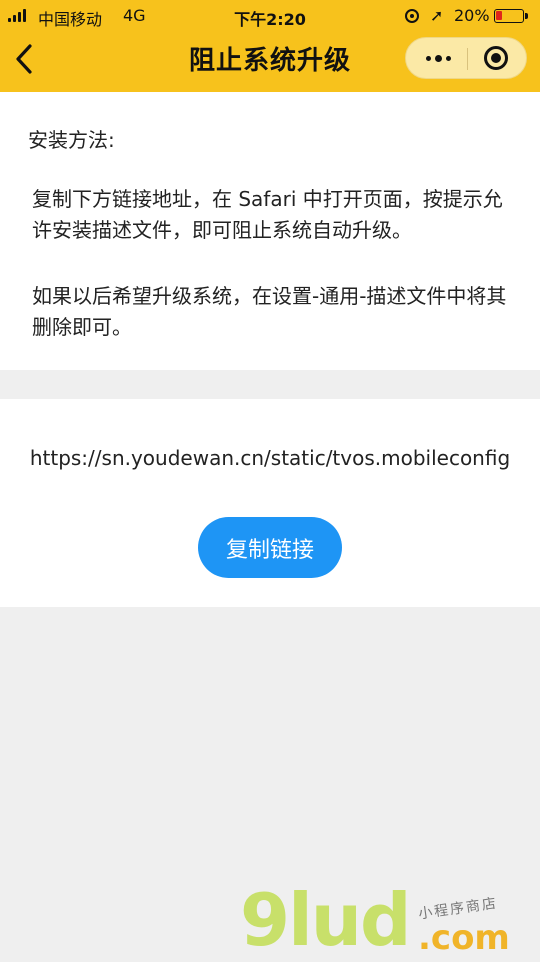  I want to click on status-bar: 中国移动 4G 下午2:20 ➚ 20%, so click(270, 16).